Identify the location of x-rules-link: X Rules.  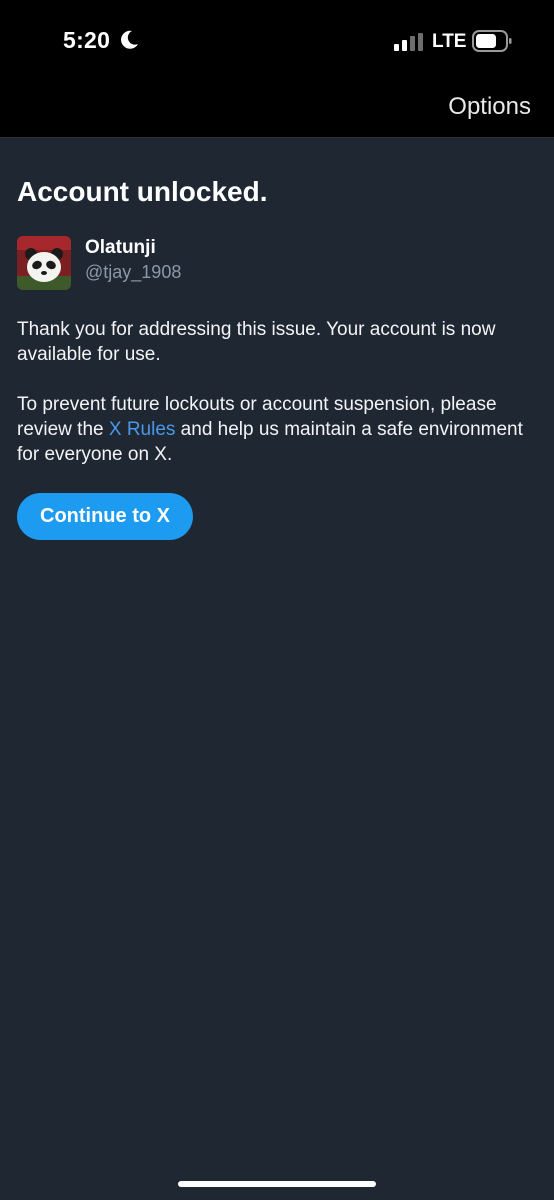
(142, 429).